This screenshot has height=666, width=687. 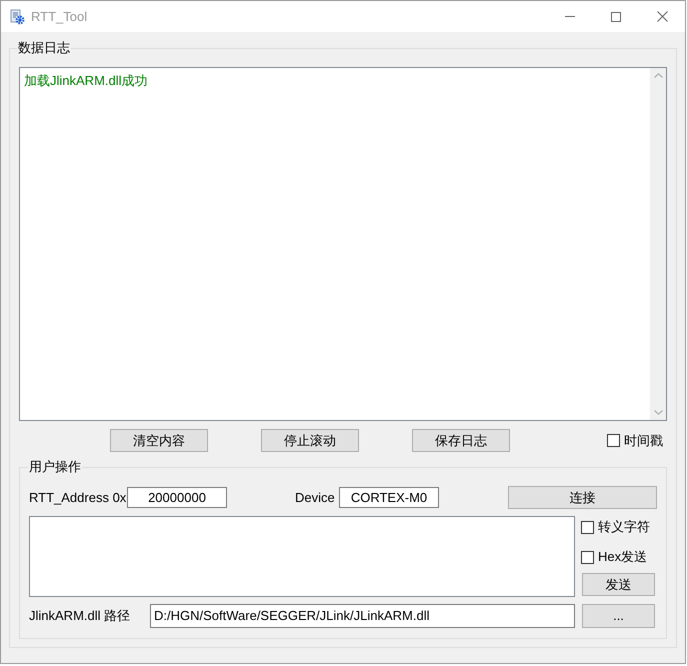 What do you see at coordinates (302, 556) in the screenshot?
I see `send-text-area` at bounding box center [302, 556].